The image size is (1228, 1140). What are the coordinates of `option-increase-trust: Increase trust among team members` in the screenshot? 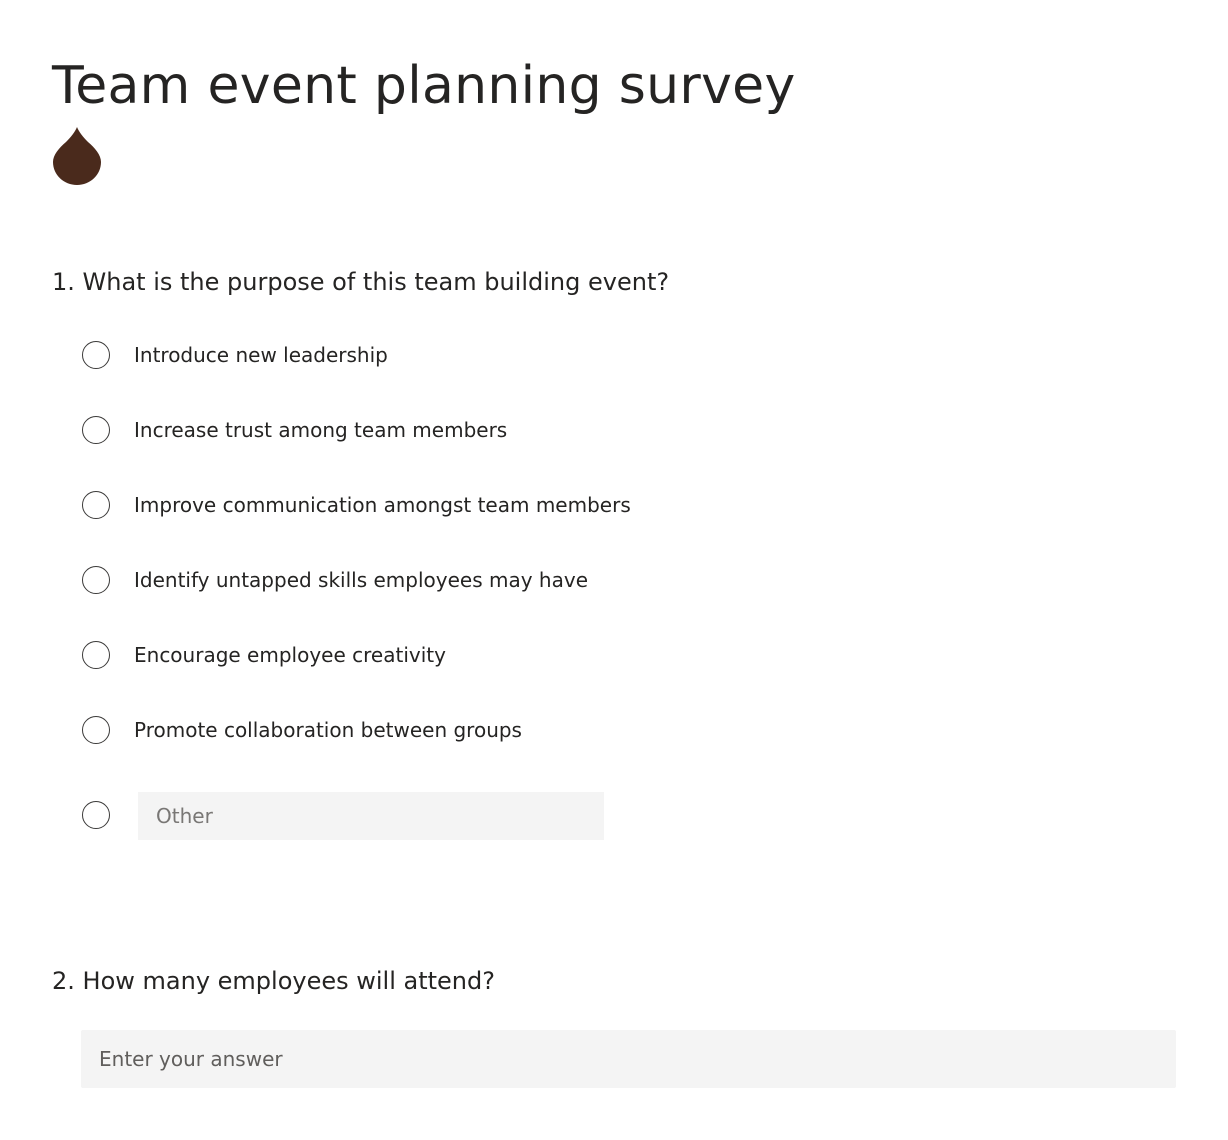 It's located at (294, 430).